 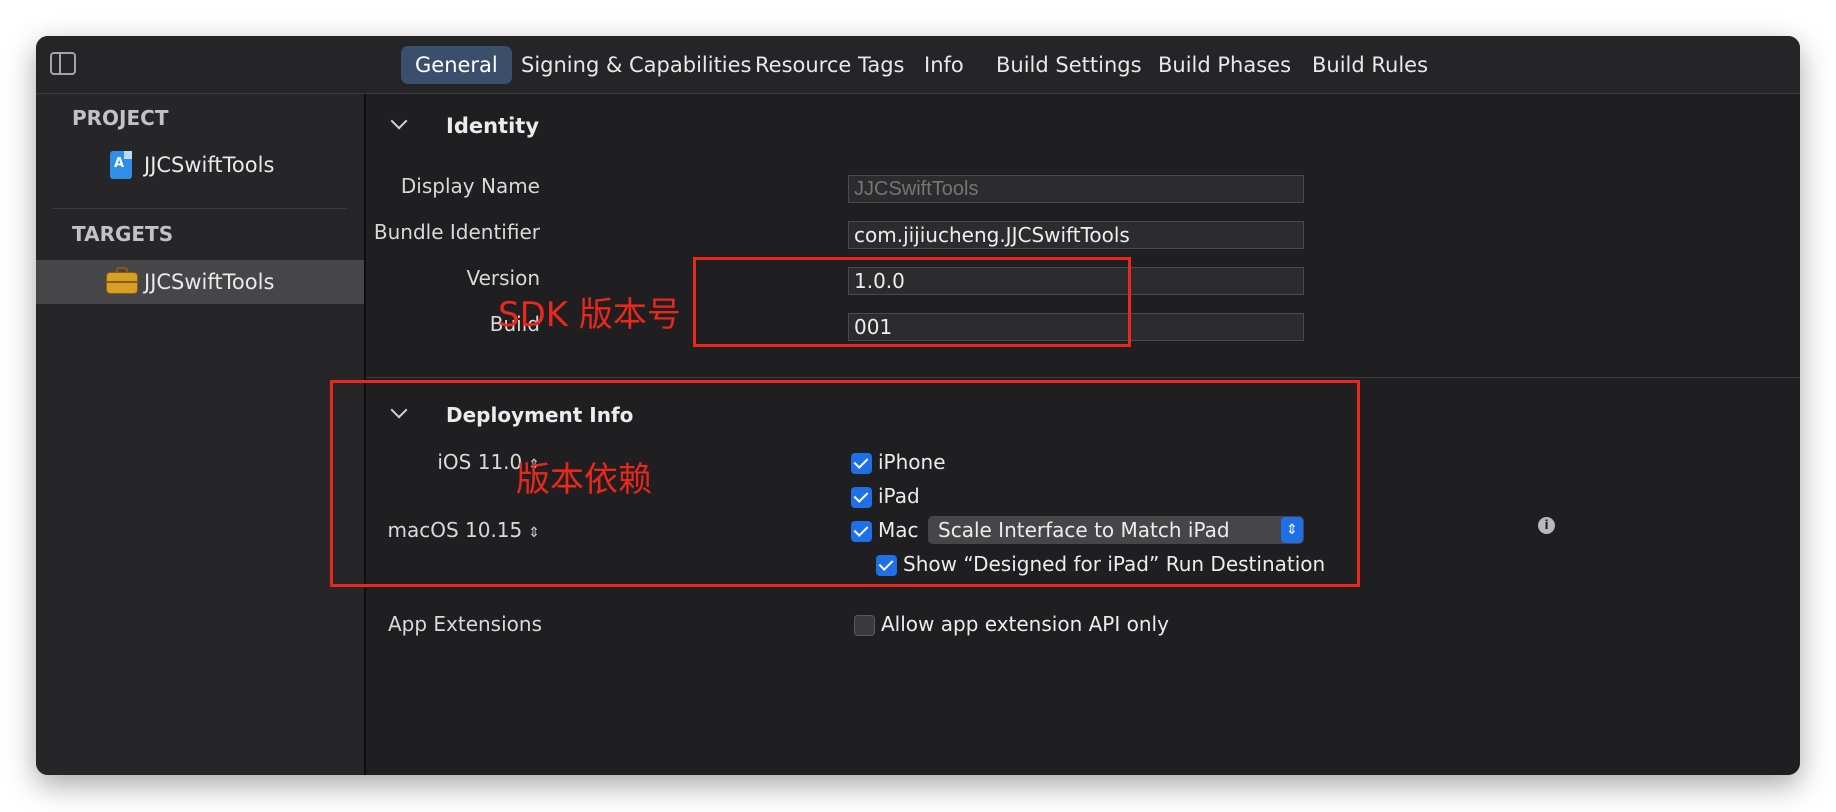 I want to click on toolbox-icon, so click(x=122, y=280).